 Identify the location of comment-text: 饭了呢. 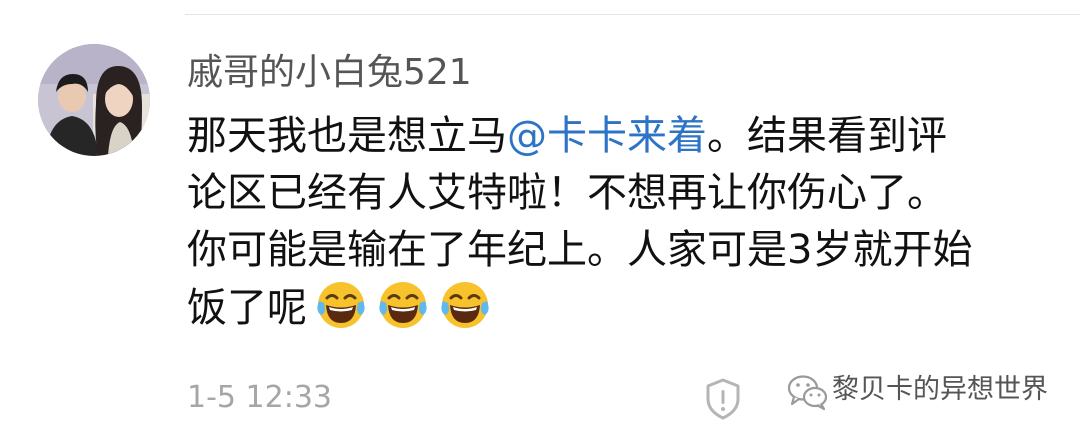
(247, 308).